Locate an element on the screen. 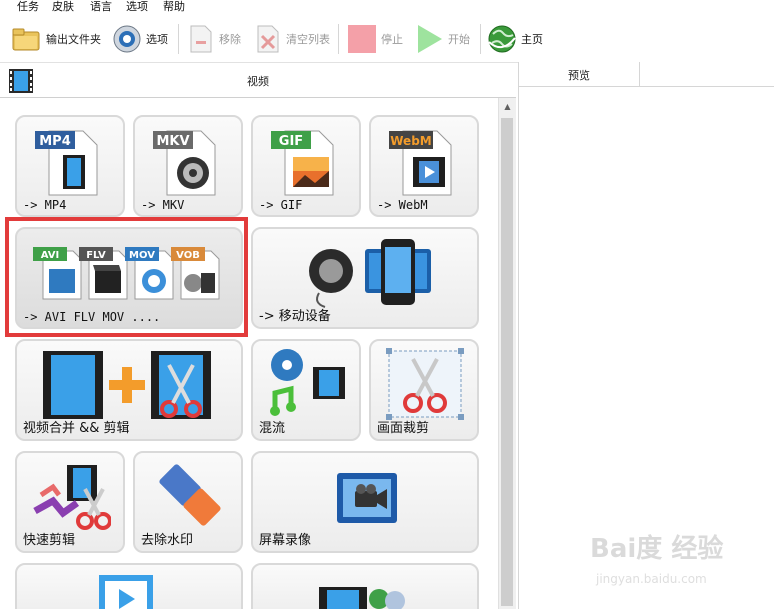  mobile-device-icon is located at coordinates (370, 273).